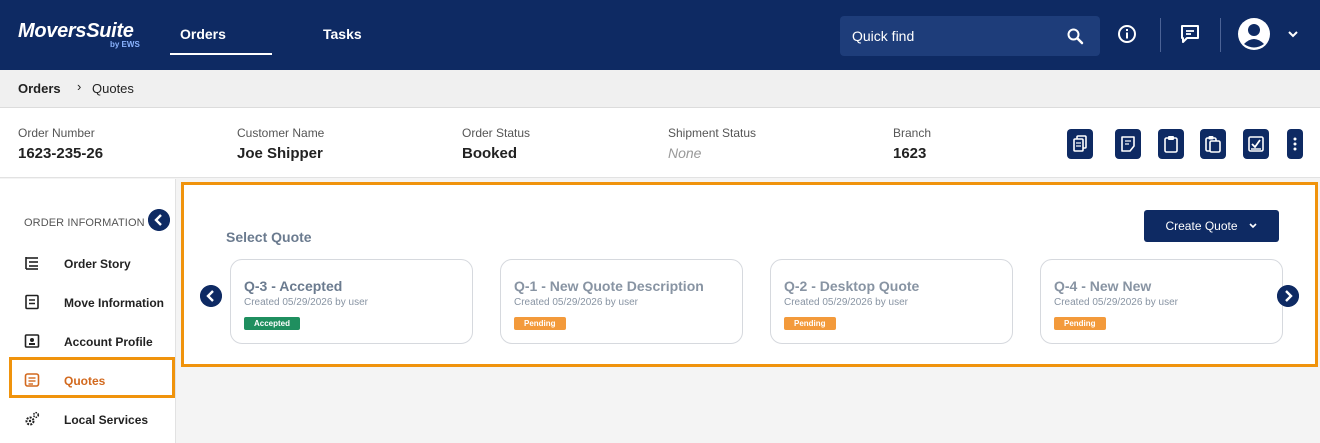 The width and height of the screenshot is (1320, 443). What do you see at coordinates (496, 133) in the screenshot?
I see `order-status-label: Order Status` at bounding box center [496, 133].